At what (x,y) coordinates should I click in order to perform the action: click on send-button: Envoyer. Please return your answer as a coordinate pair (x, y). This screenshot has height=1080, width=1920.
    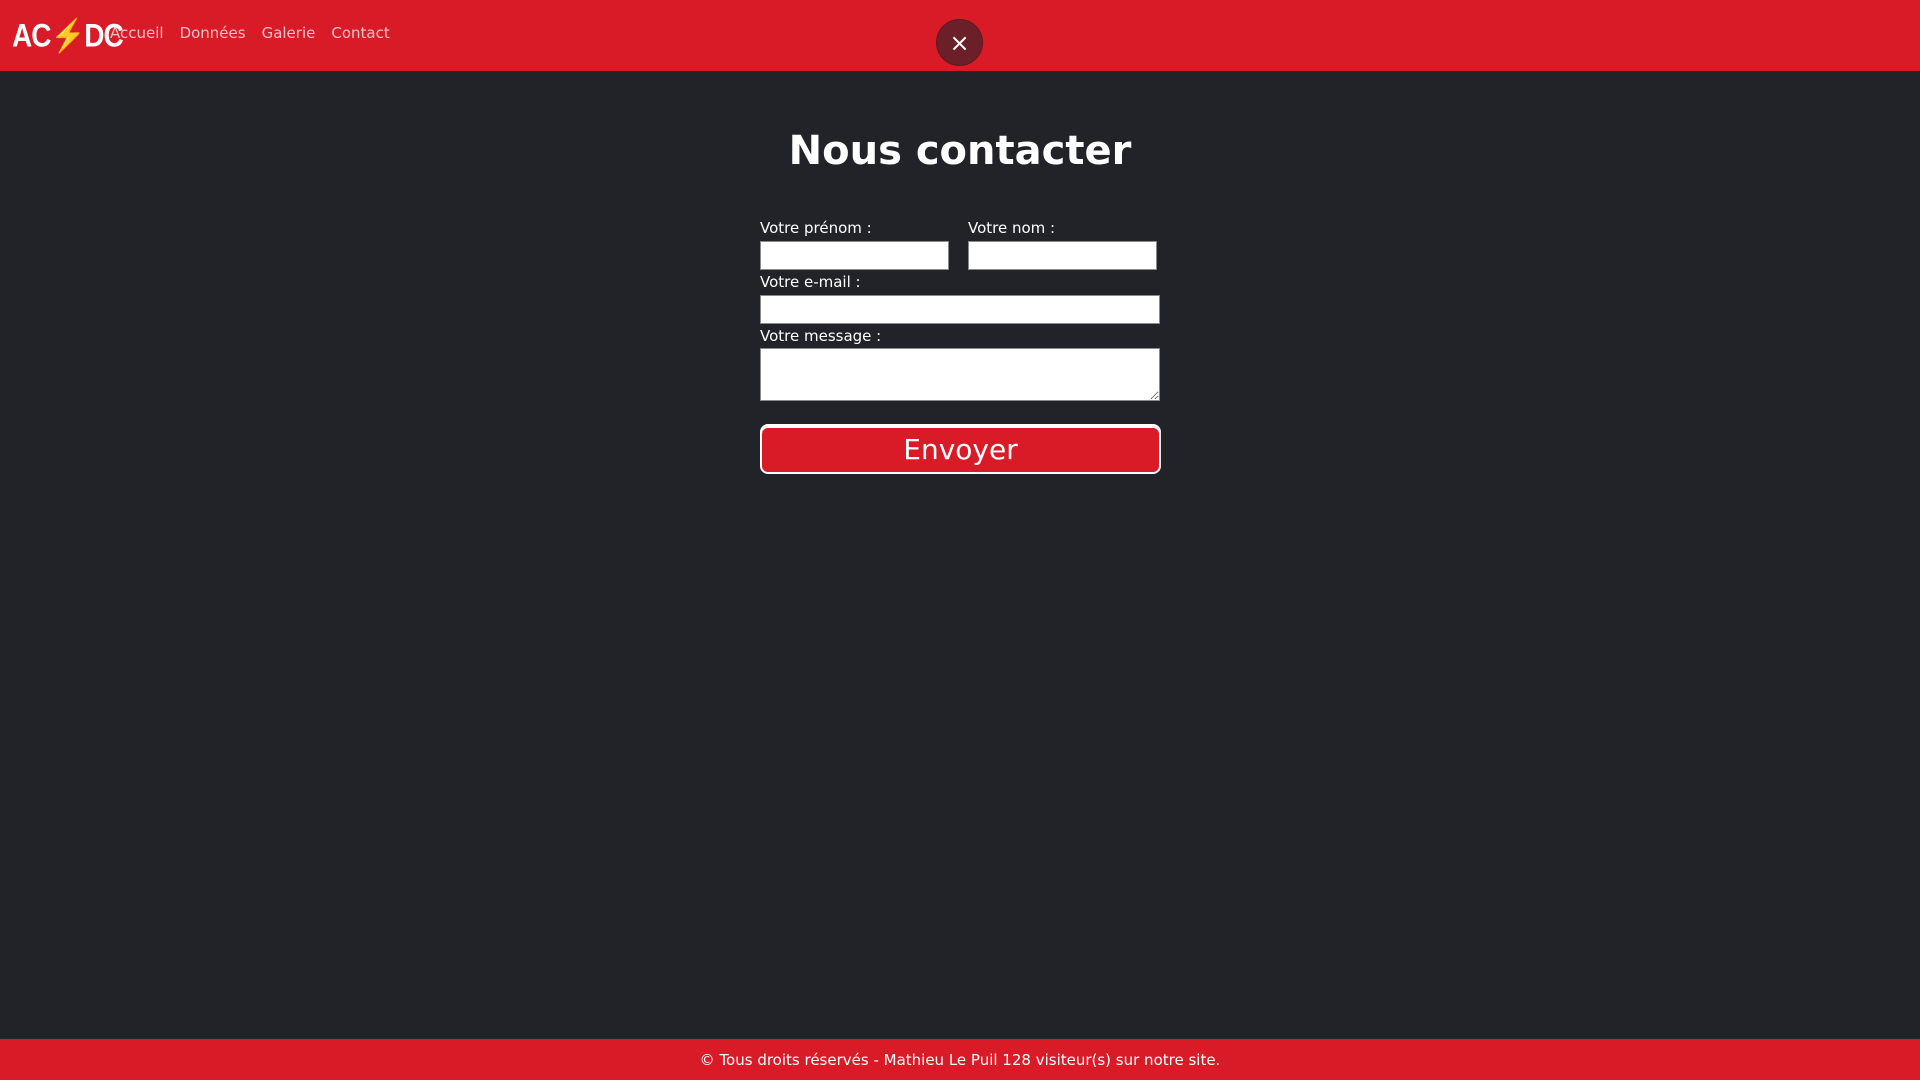
    Looking at the image, I should click on (960, 449).